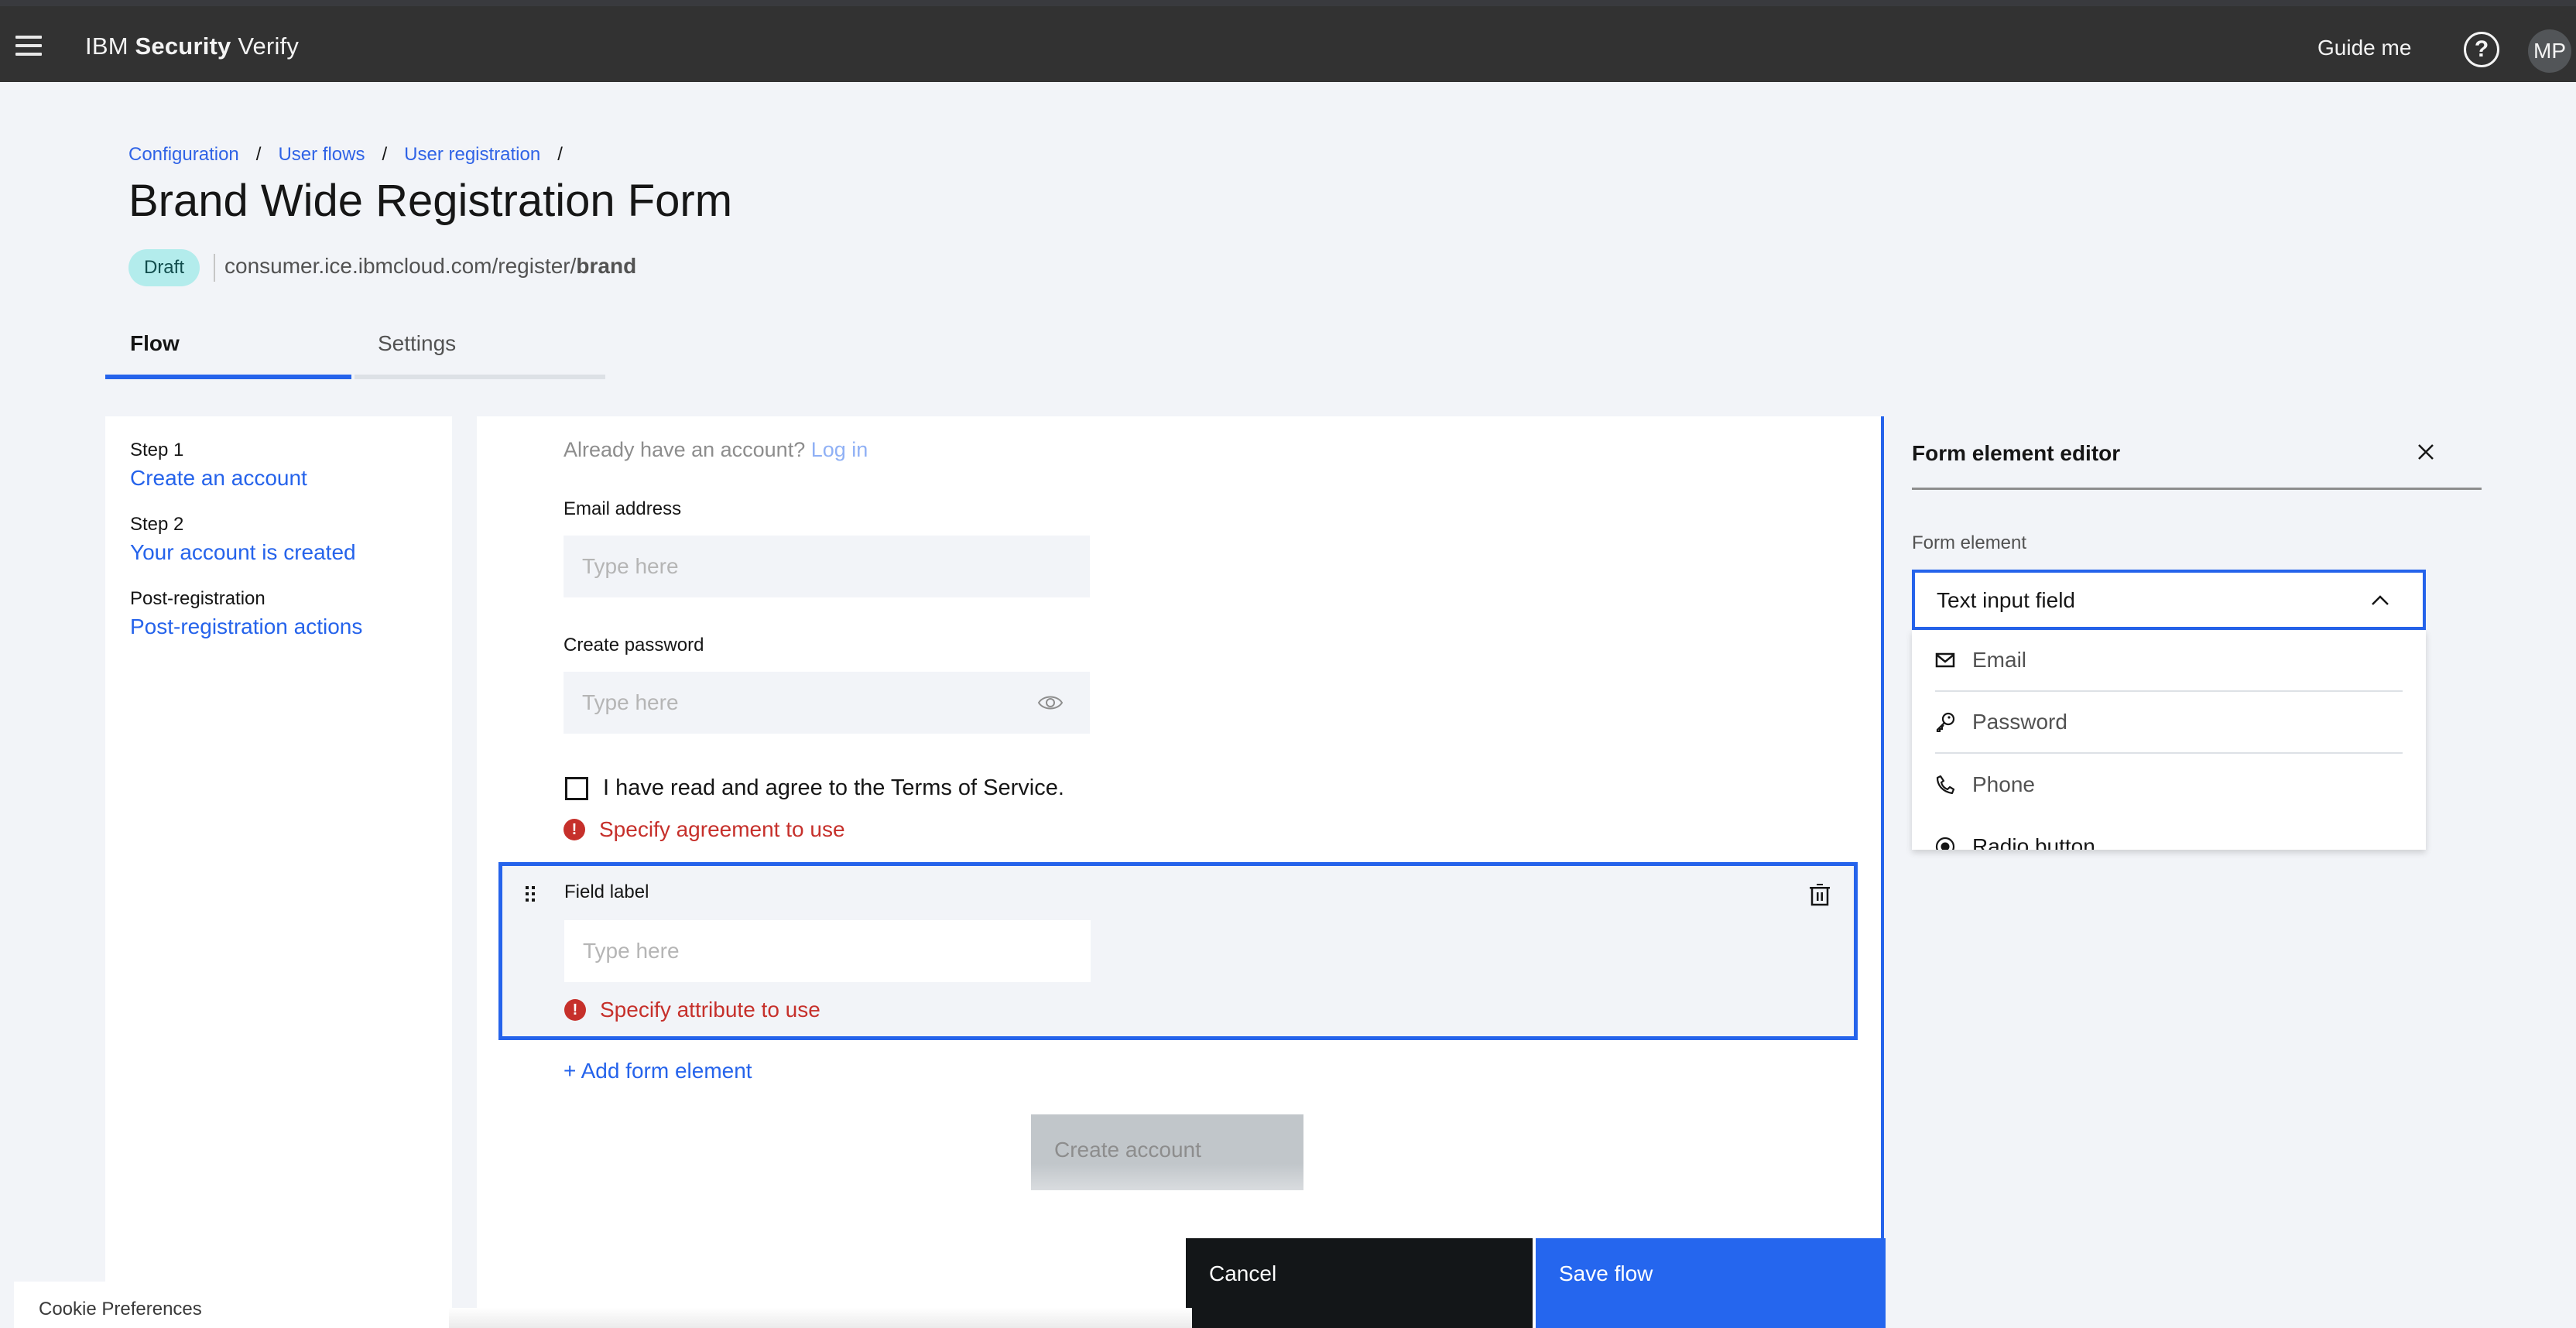 The height and width of the screenshot is (1328, 2576). What do you see at coordinates (606, 892) in the screenshot?
I see `field-label: Field label` at bounding box center [606, 892].